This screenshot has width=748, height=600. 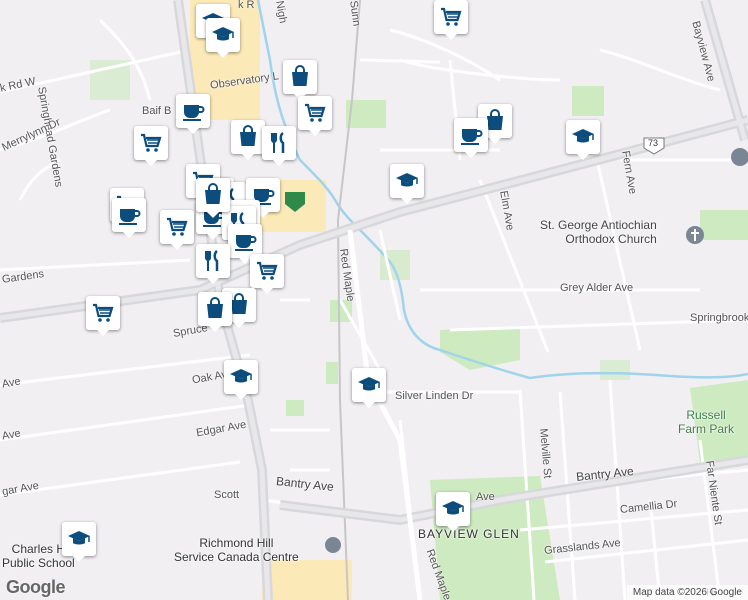 I want to click on scott-label: Scott, so click(x=227, y=495).